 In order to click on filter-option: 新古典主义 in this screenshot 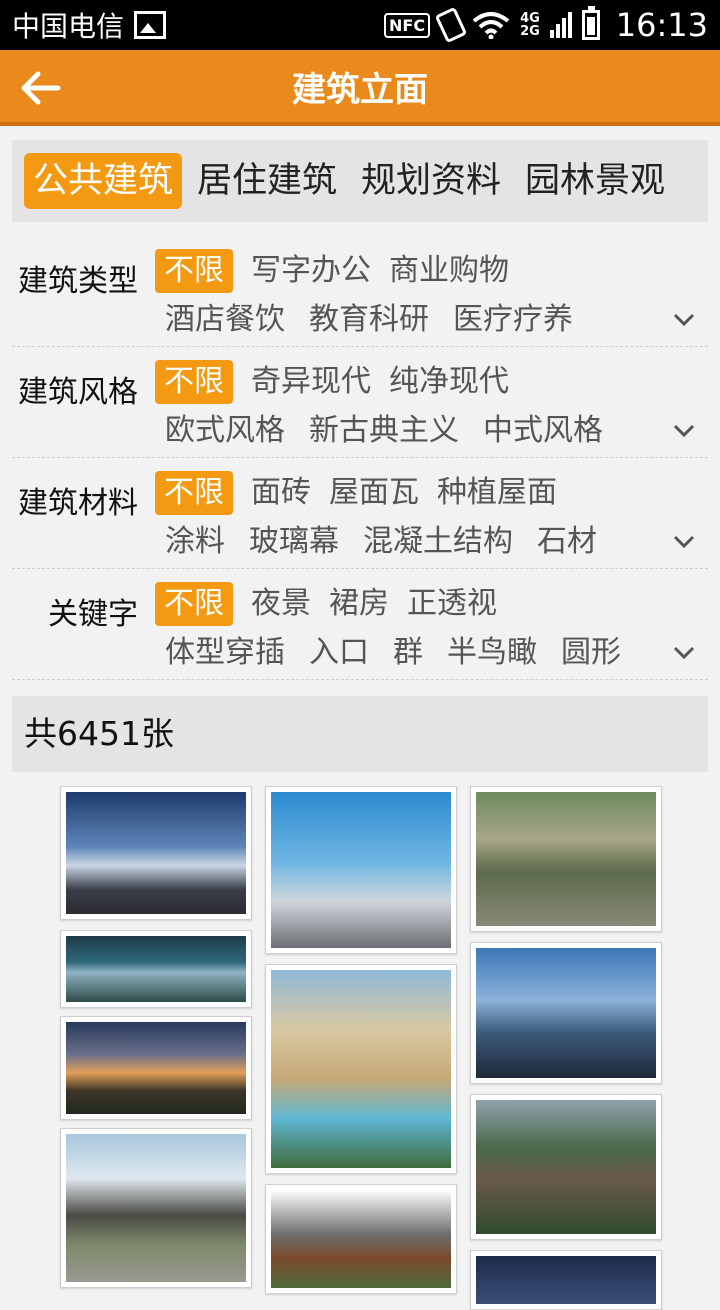, I will do `click(384, 431)`.